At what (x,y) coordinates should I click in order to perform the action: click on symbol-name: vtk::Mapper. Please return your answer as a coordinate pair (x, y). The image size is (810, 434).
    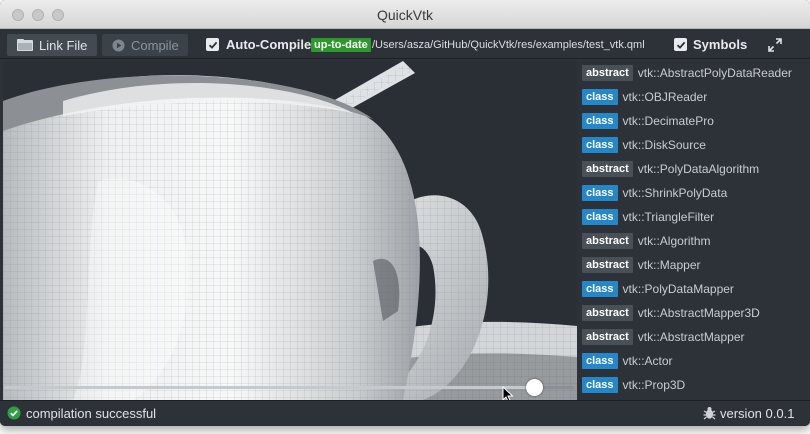
    Looking at the image, I should click on (669, 265).